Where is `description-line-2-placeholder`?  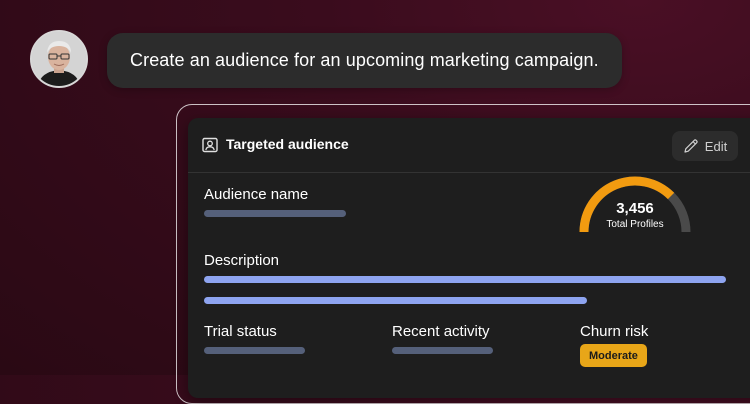
description-line-2-placeholder is located at coordinates (395, 300).